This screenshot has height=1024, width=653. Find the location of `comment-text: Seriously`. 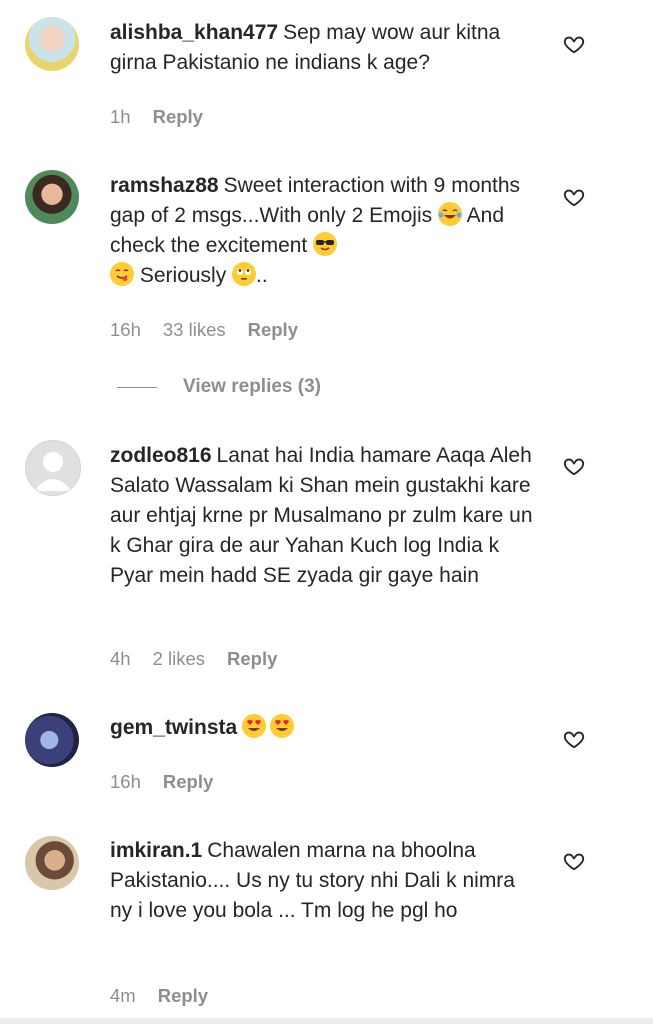

comment-text: Seriously is located at coordinates (186, 275).